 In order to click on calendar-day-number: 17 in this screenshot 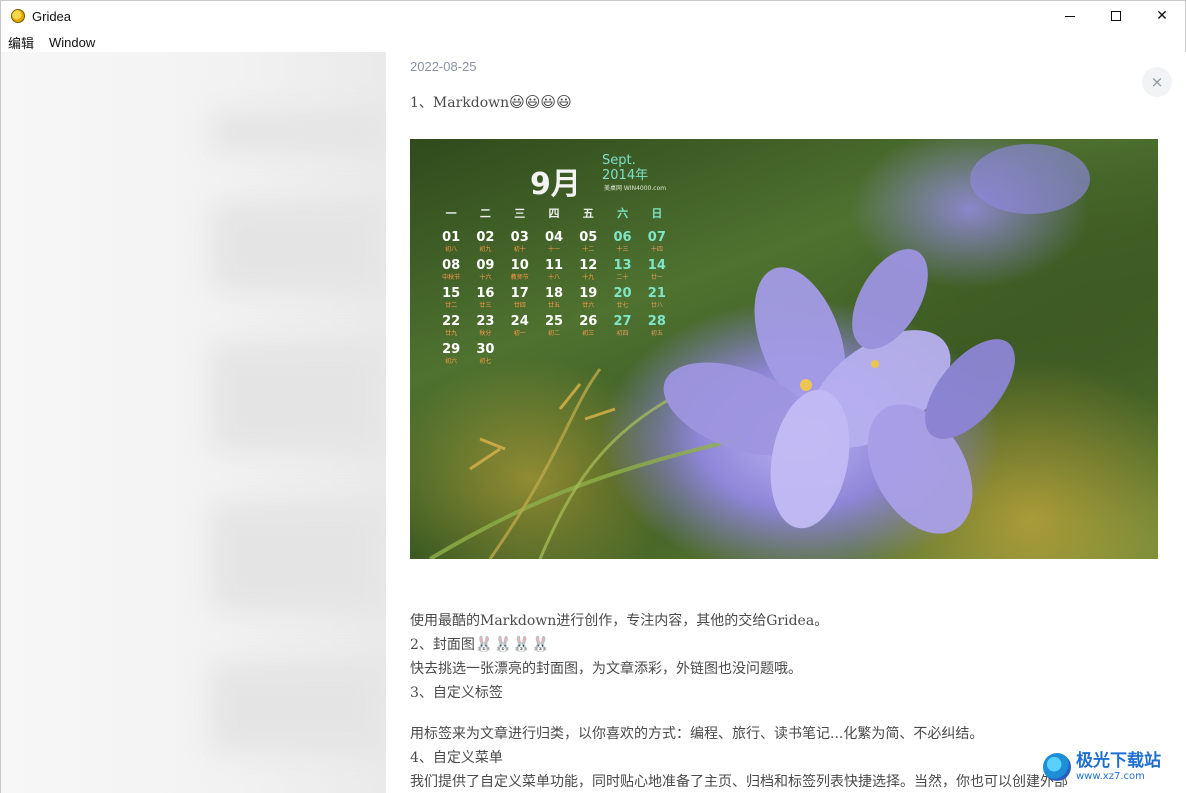, I will do `click(519, 293)`.